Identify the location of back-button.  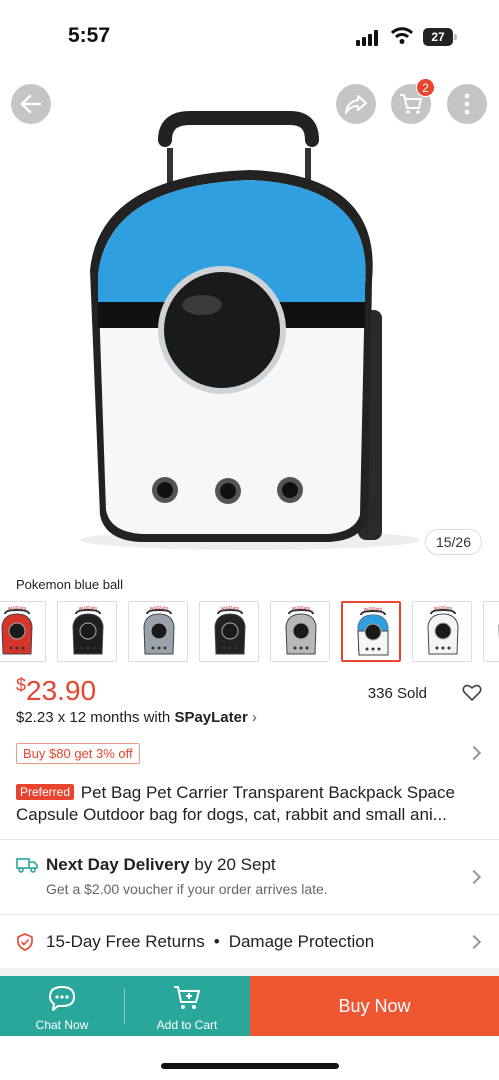
(31, 104).